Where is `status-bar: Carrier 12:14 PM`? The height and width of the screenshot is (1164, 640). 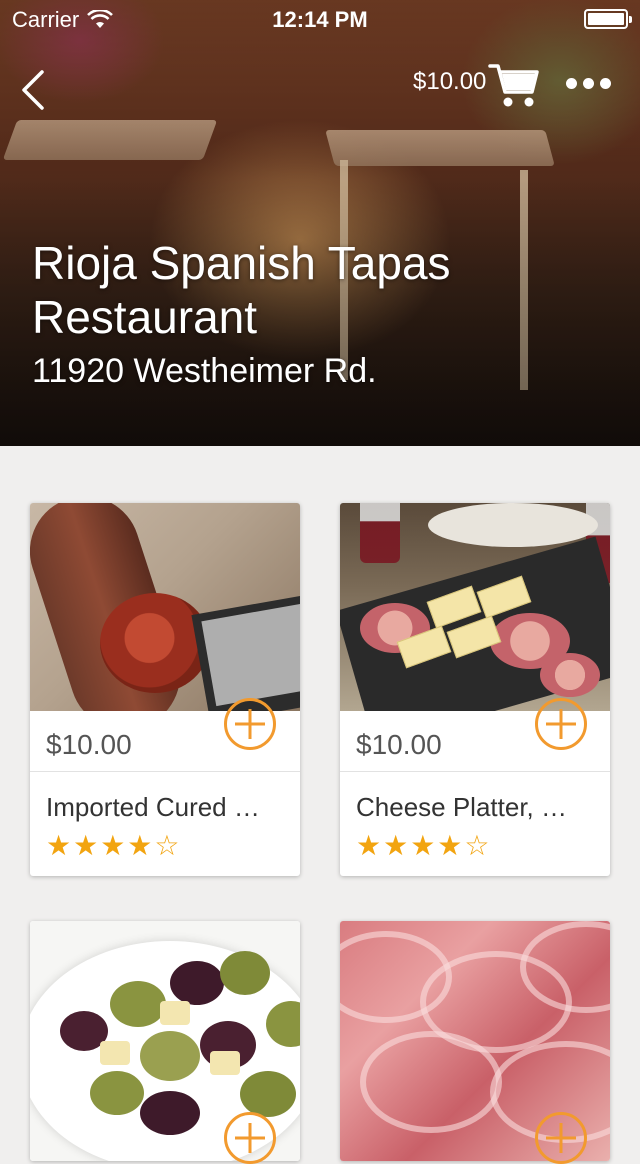 status-bar: Carrier 12:14 PM is located at coordinates (320, 20).